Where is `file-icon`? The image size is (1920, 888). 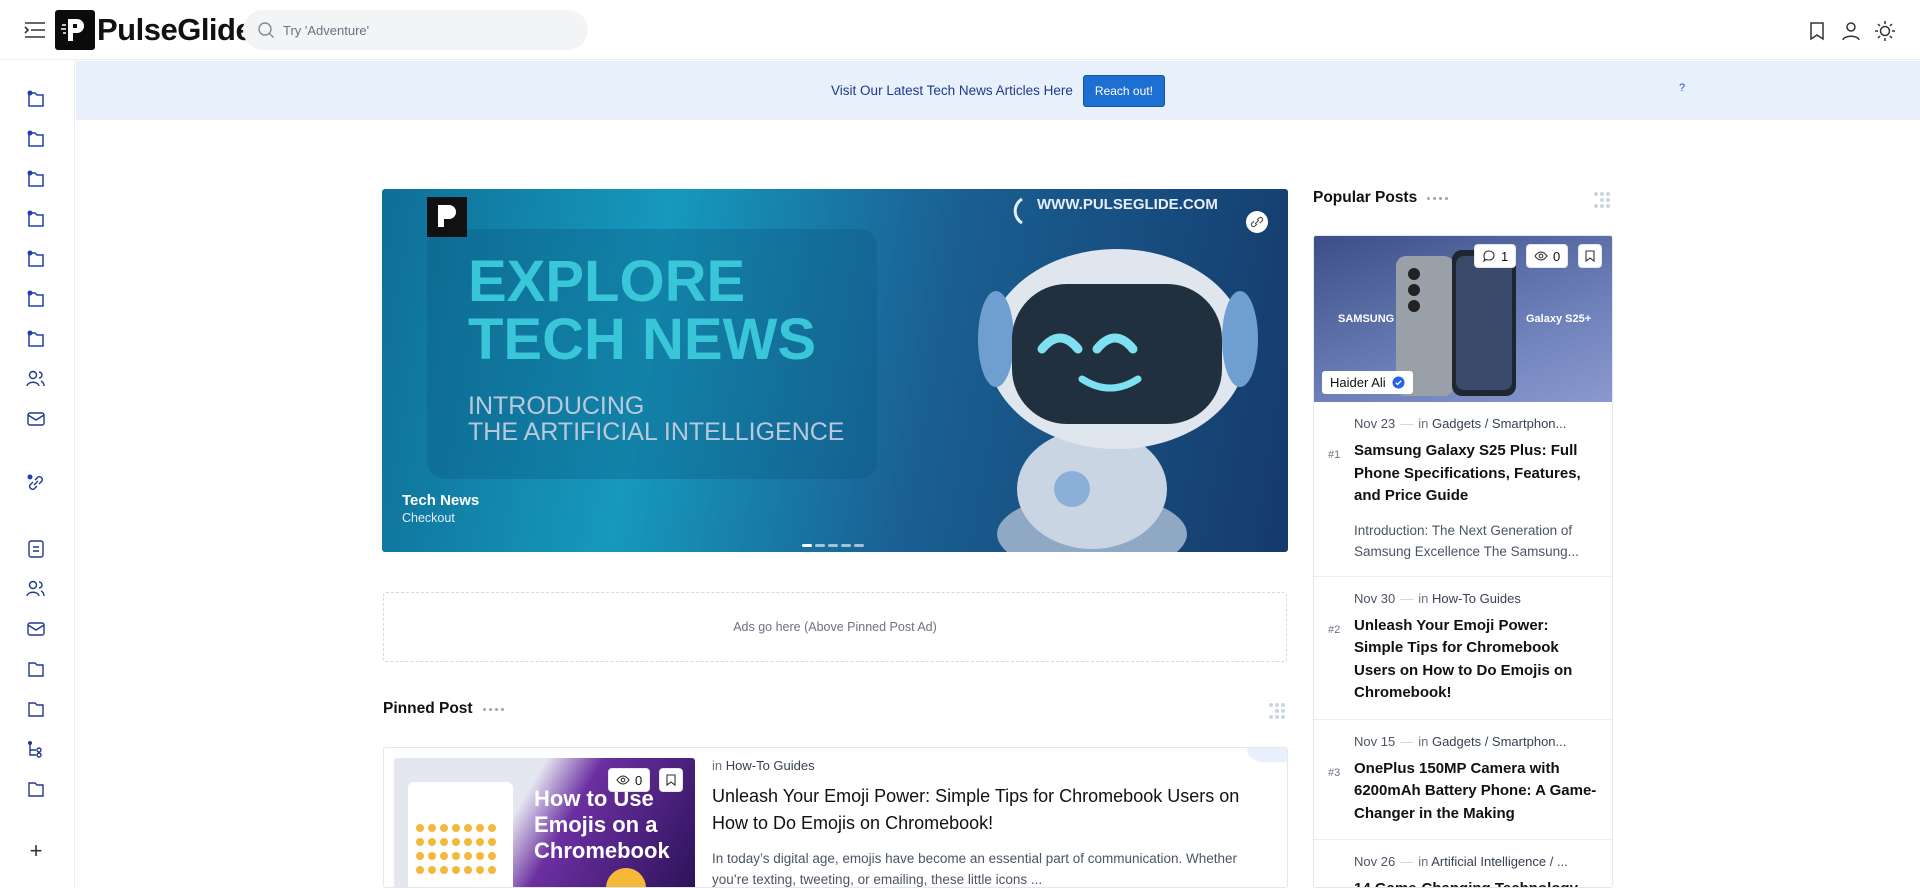 file-icon is located at coordinates (36, 549).